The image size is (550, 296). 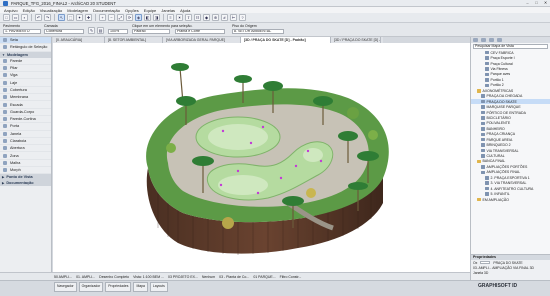 What do you see at coordinates (24, 17) in the screenshot?
I see `save-icon: ▪` at bounding box center [24, 17].